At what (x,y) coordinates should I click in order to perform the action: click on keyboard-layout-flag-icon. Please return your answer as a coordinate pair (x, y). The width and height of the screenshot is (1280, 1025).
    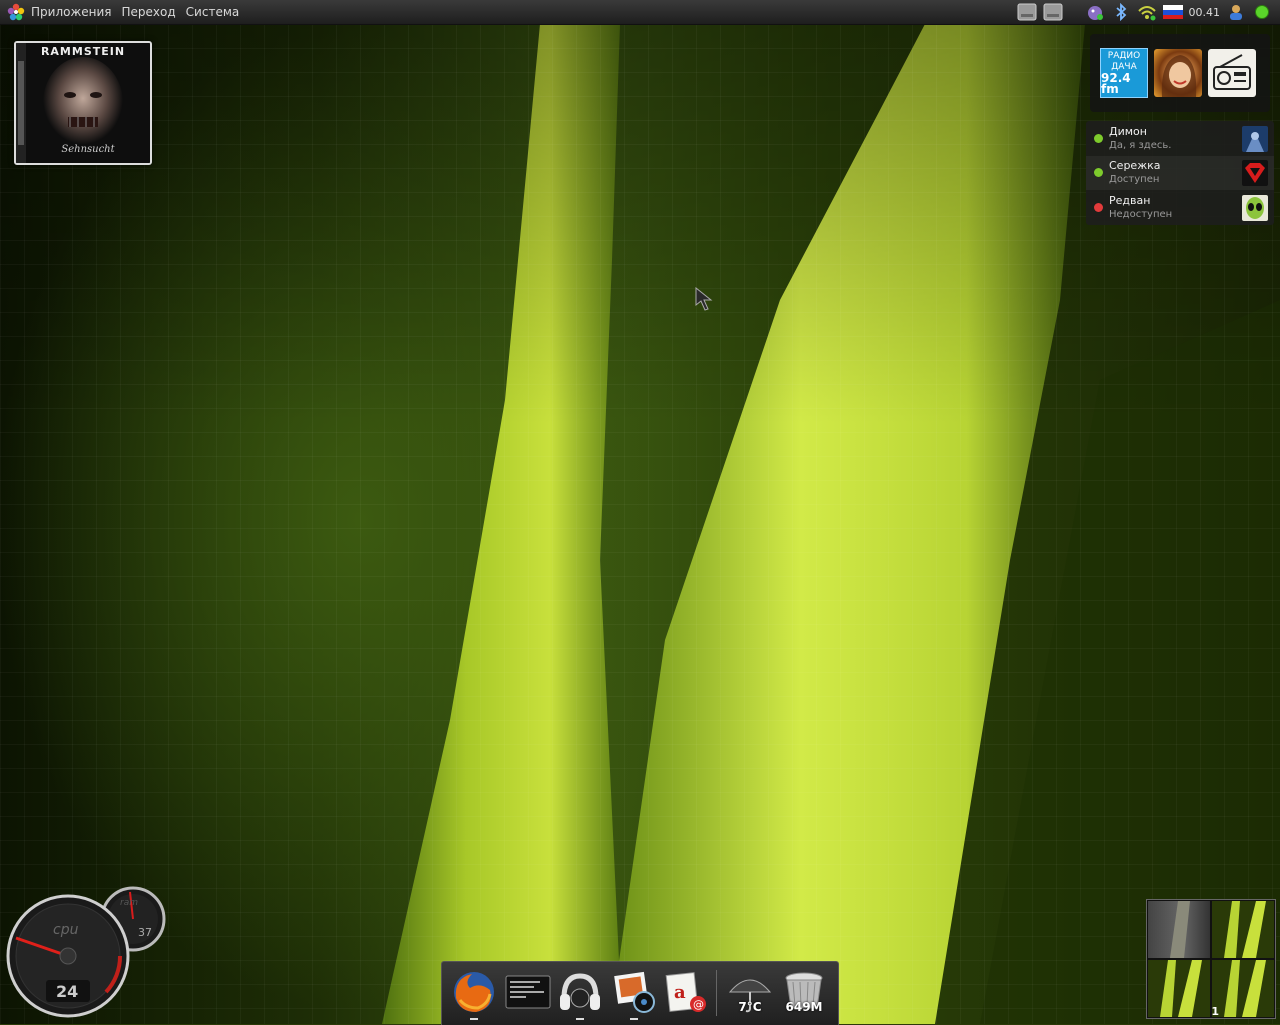
    Looking at the image, I should click on (1173, 12).